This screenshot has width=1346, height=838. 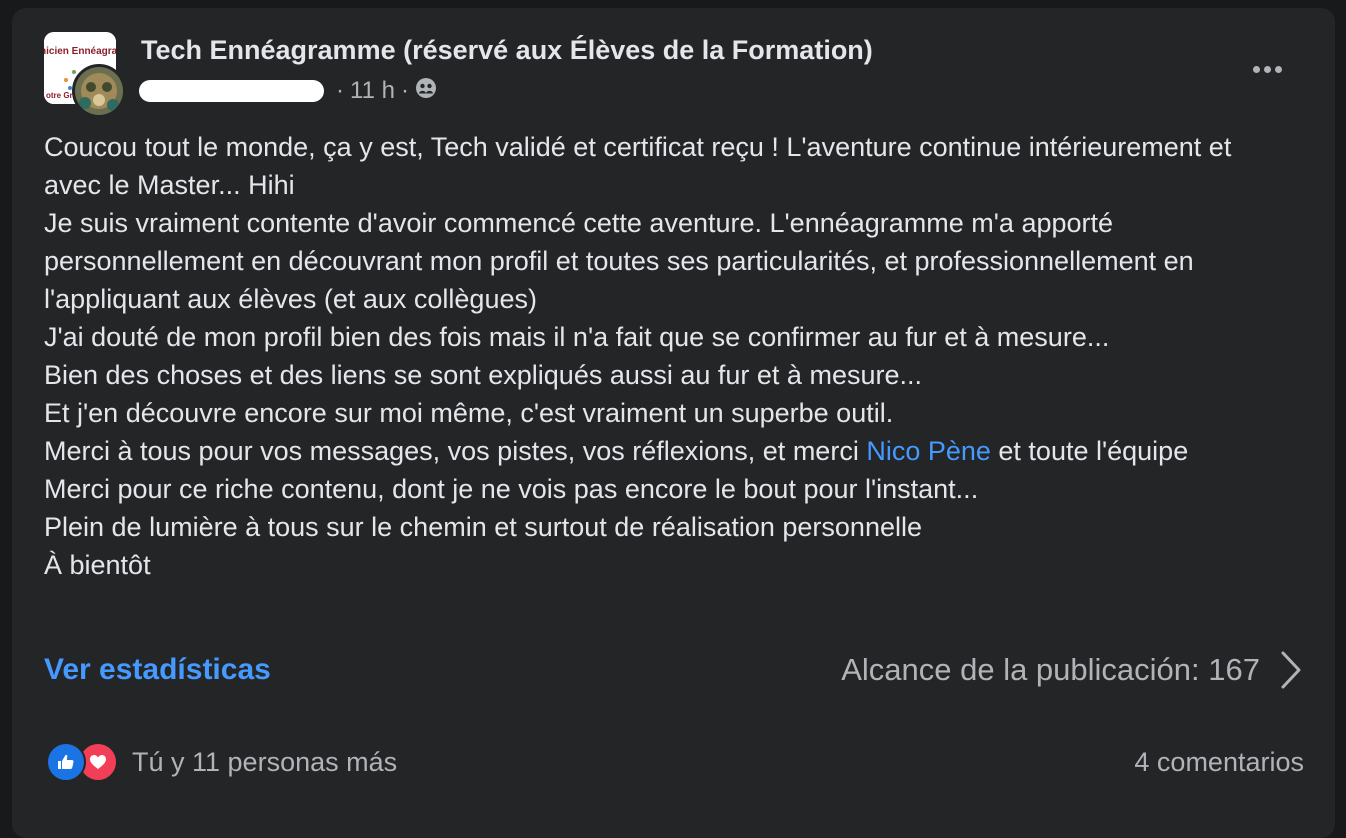 I want to click on avatar-text: nicien Ennéagram, so click(x=80, y=51).